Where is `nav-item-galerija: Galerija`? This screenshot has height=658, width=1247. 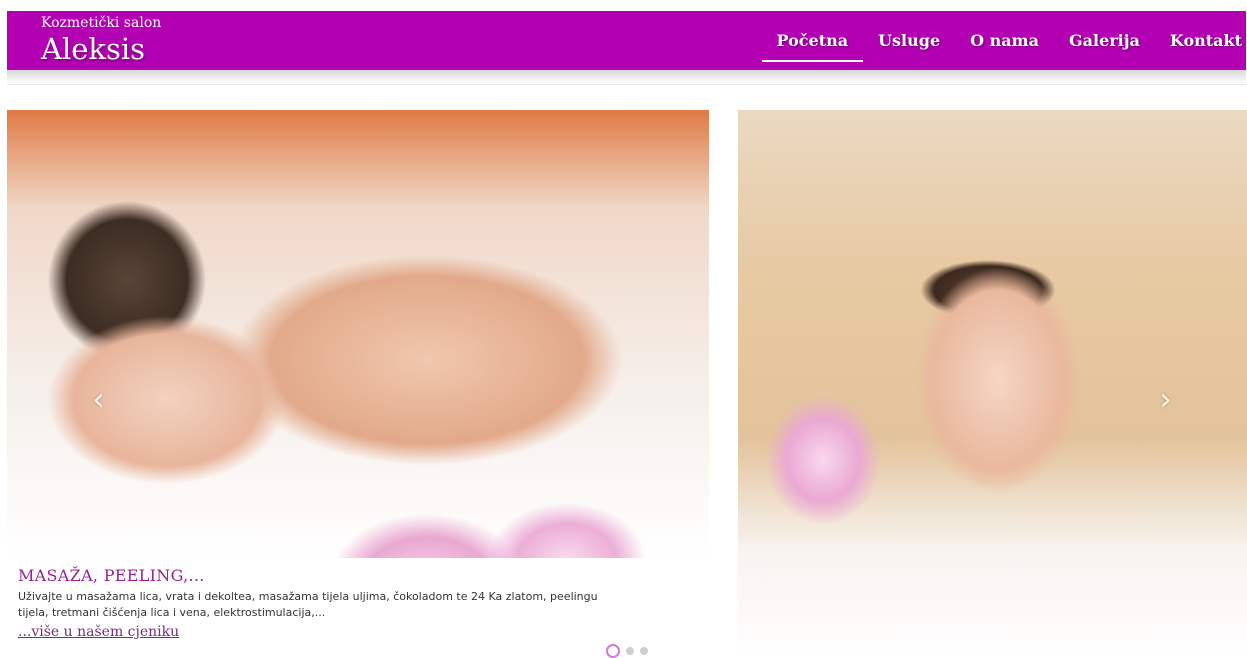
nav-item-galerija: Galerija is located at coordinates (1104, 40).